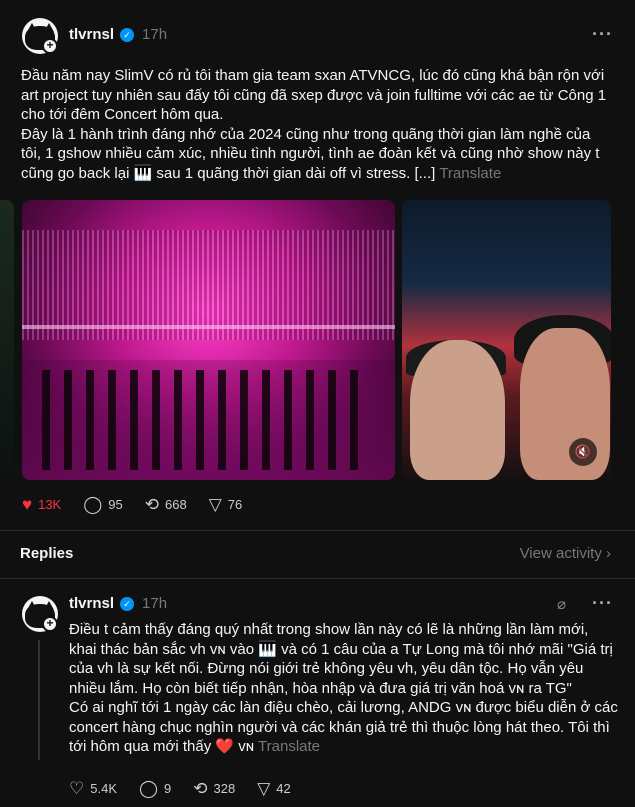 This screenshot has height=807, width=635. I want to click on repost-button: ⟲ 328, so click(214, 788).